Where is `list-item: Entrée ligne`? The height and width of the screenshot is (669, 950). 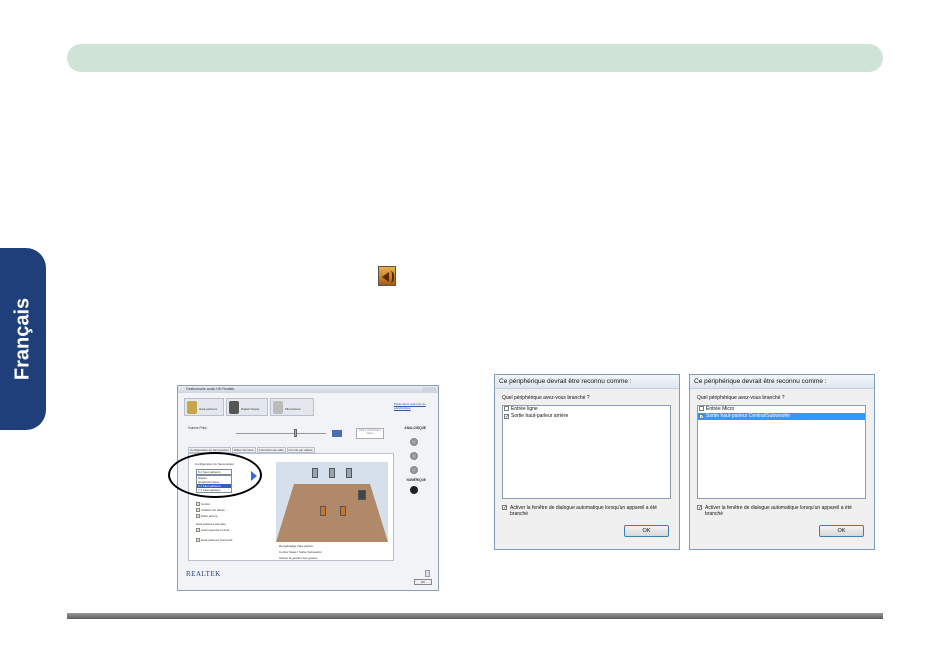 list-item: Entrée ligne is located at coordinates (586, 409).